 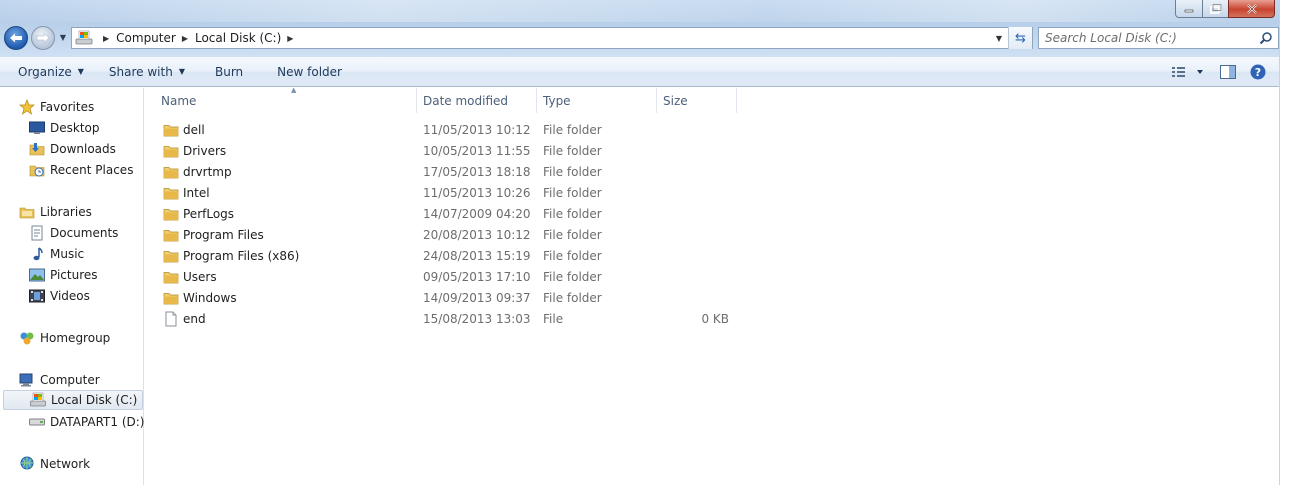 What do you see at coordinates (84, 233) in the screenshot?
I see `nav-label: Documents` at bounding box center [84, 233].